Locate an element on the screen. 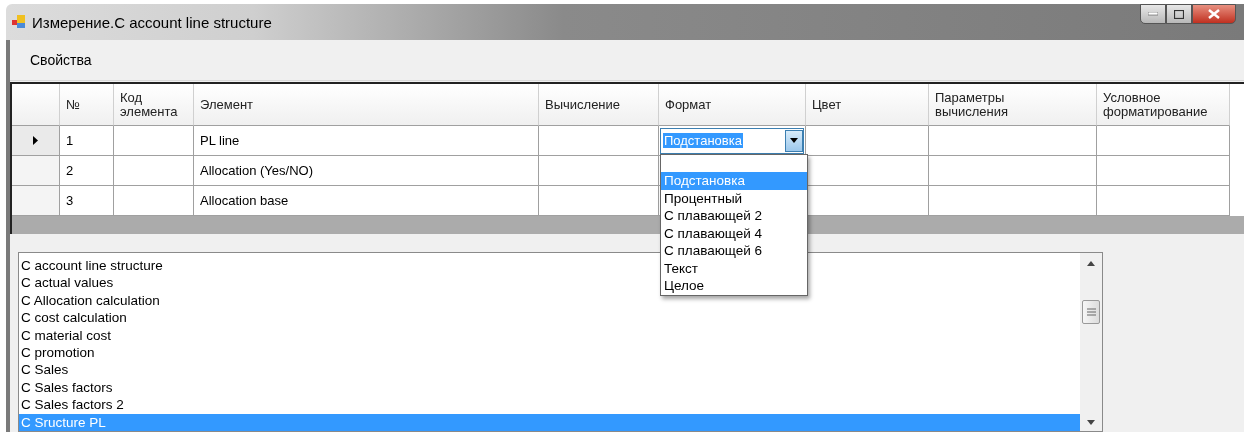 This screenshot has height=432, width=1244. close-icon is located at coordinates (1214, 14).